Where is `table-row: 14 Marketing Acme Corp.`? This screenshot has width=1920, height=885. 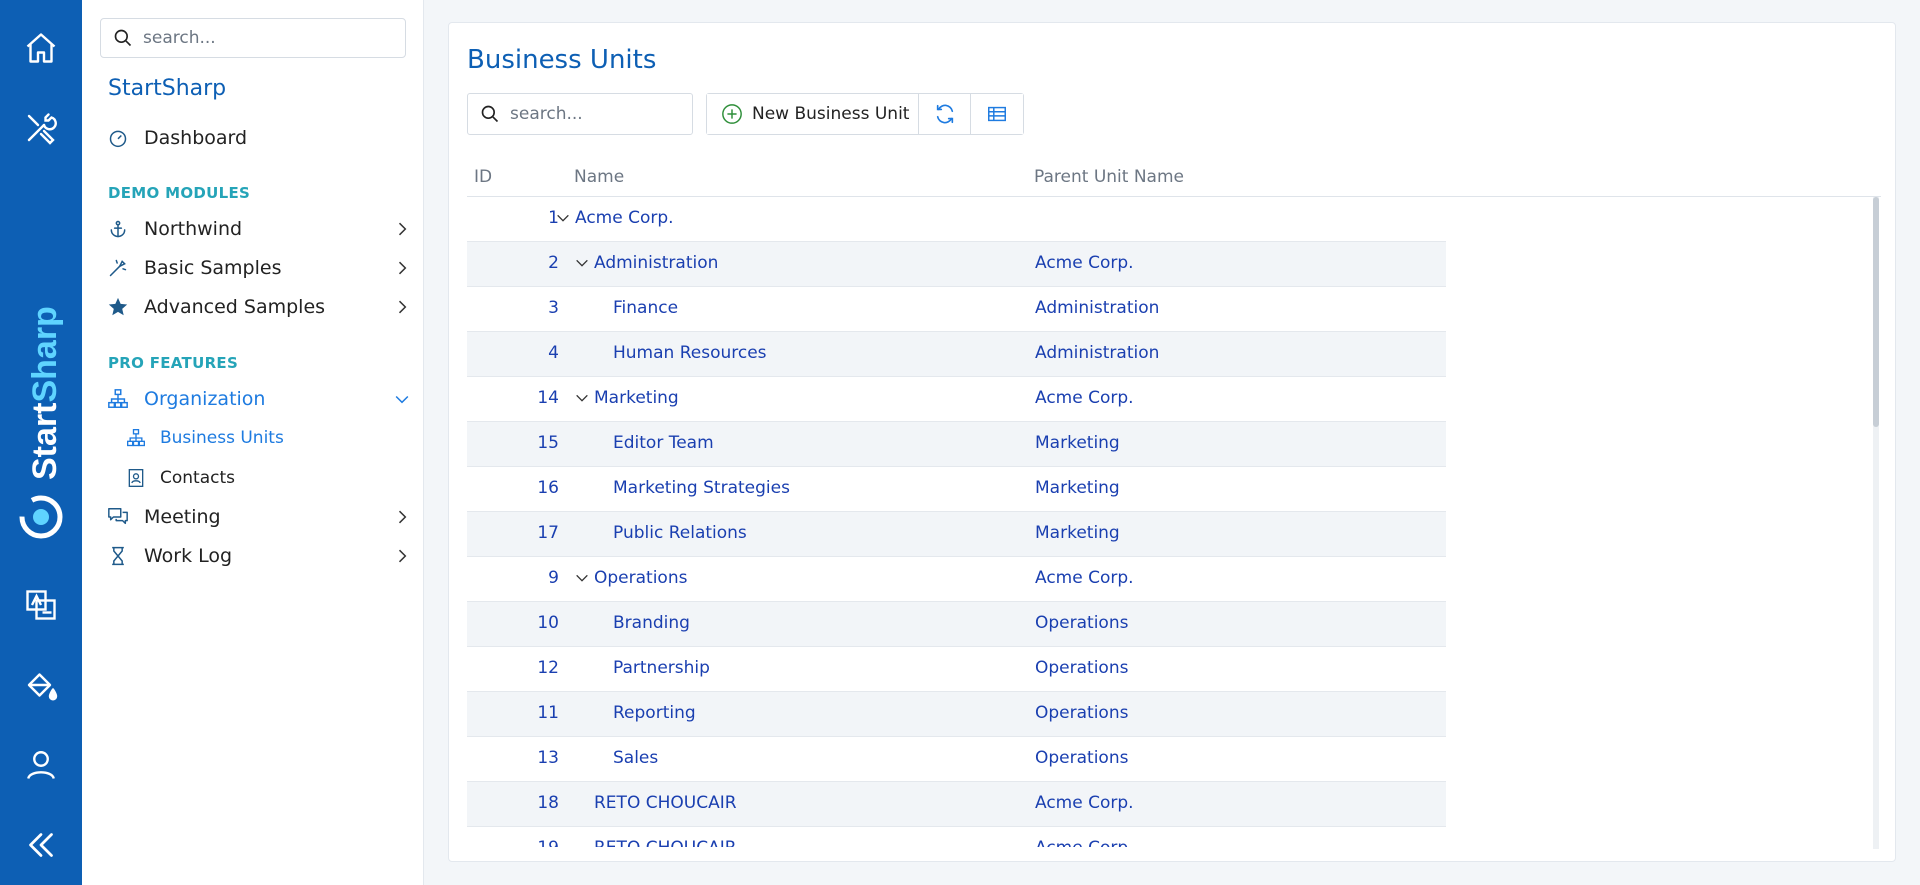 table-row: 14 Marketing Acme Corp. is located at coordinates (956, 399).